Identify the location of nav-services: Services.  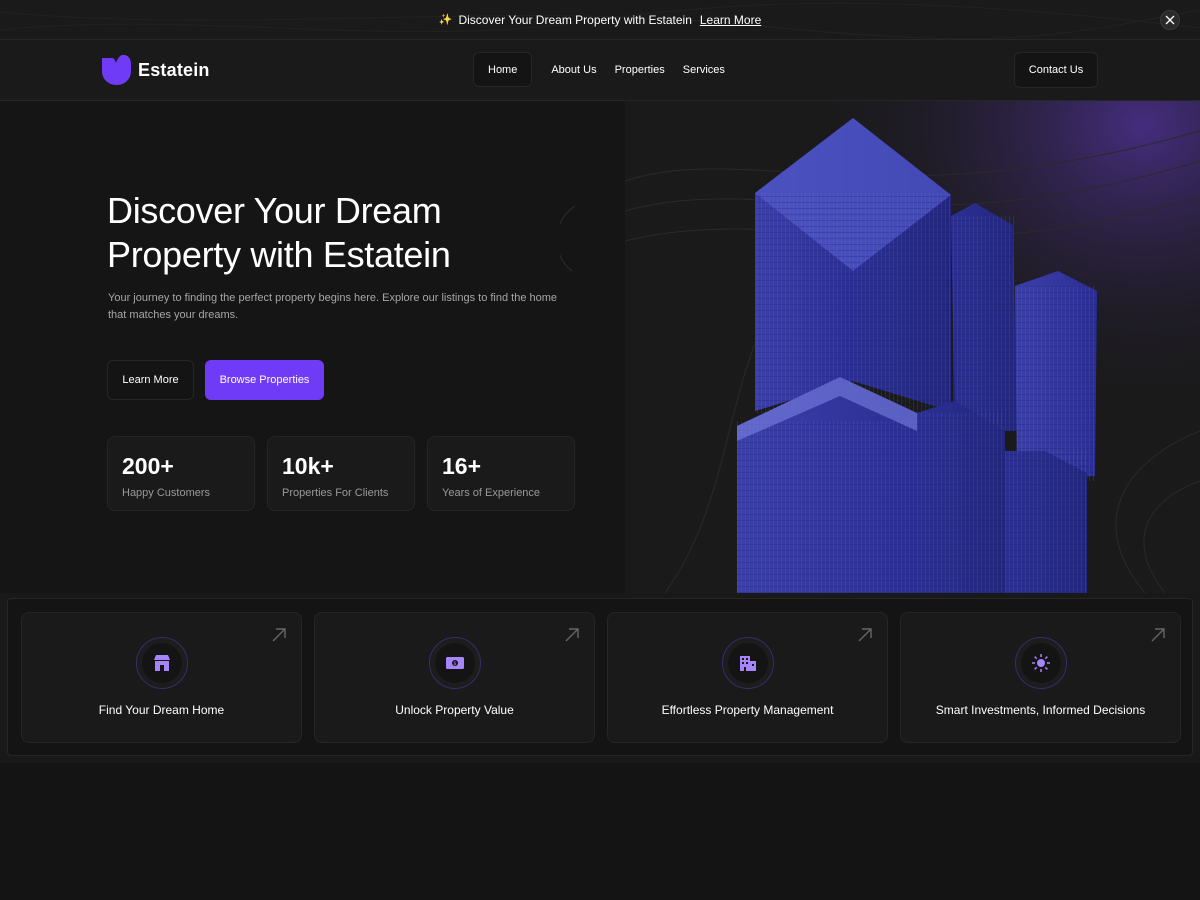
(704, 69).